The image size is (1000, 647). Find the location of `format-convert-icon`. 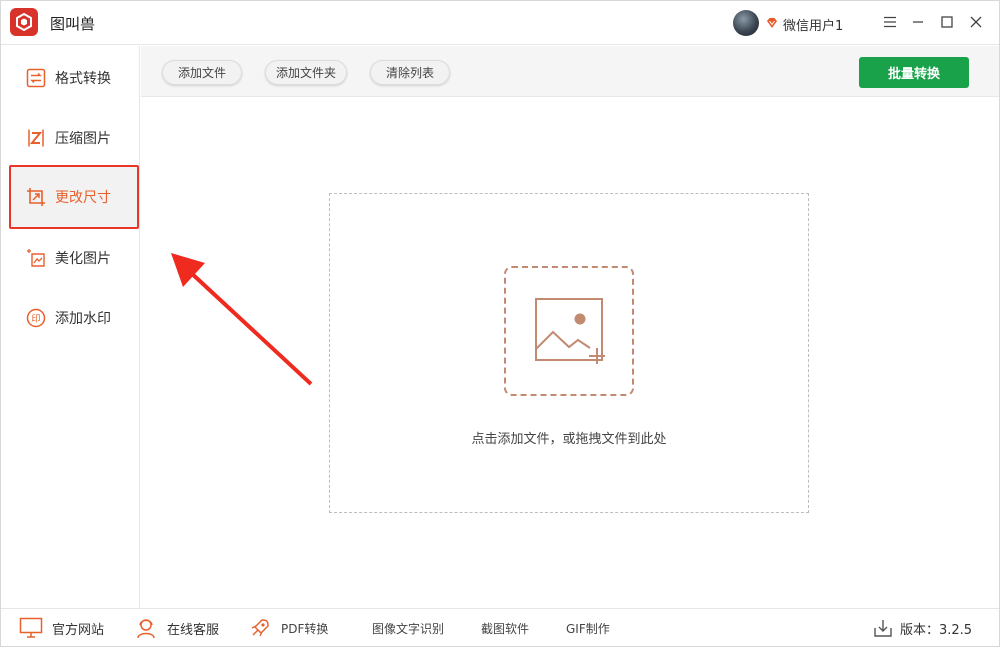

format-convert-icon is located at coordinates (36, 78).